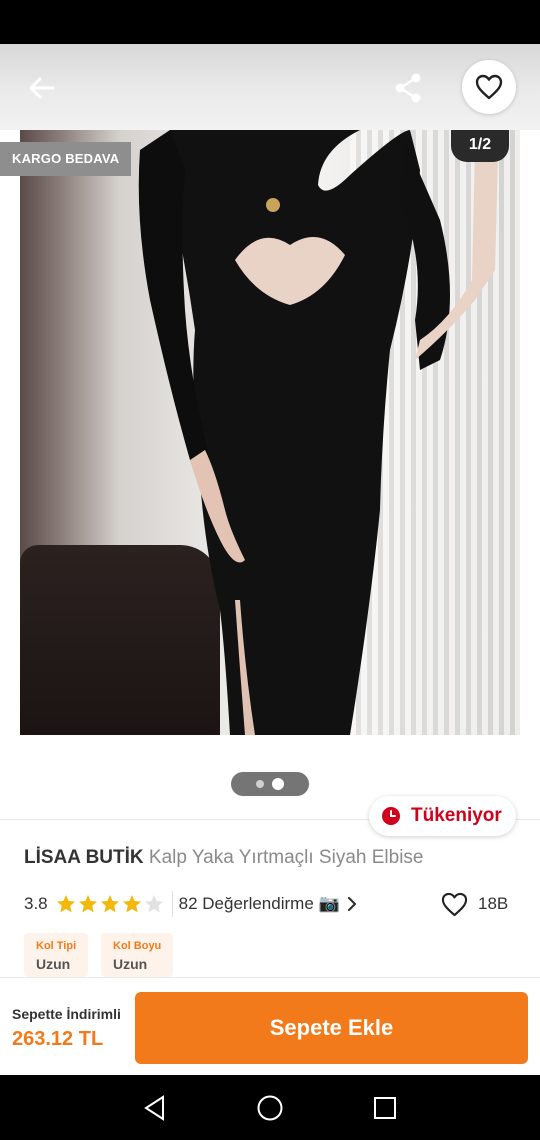  Describe the element at coordinates (259, 904) in the screenshot. I see `reviews-link: 82 Değerlendirme 📷` at that location.